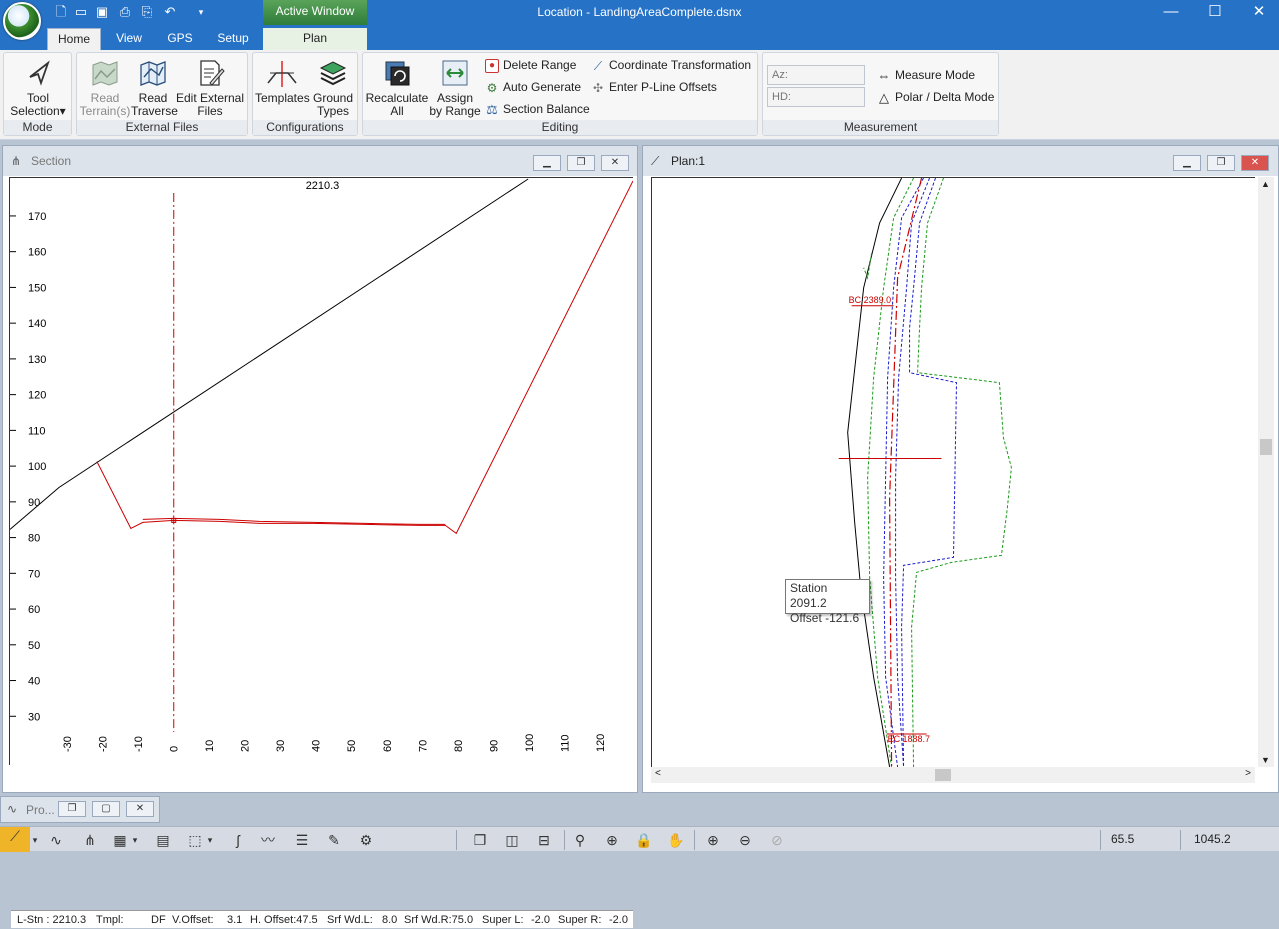 Image resolution: width=1279 pixels, height=929 pixels. Describe the element at coordinates (397, 86) in the screenshot. I see `recalculate-all-button: Recalculate All` at that location.